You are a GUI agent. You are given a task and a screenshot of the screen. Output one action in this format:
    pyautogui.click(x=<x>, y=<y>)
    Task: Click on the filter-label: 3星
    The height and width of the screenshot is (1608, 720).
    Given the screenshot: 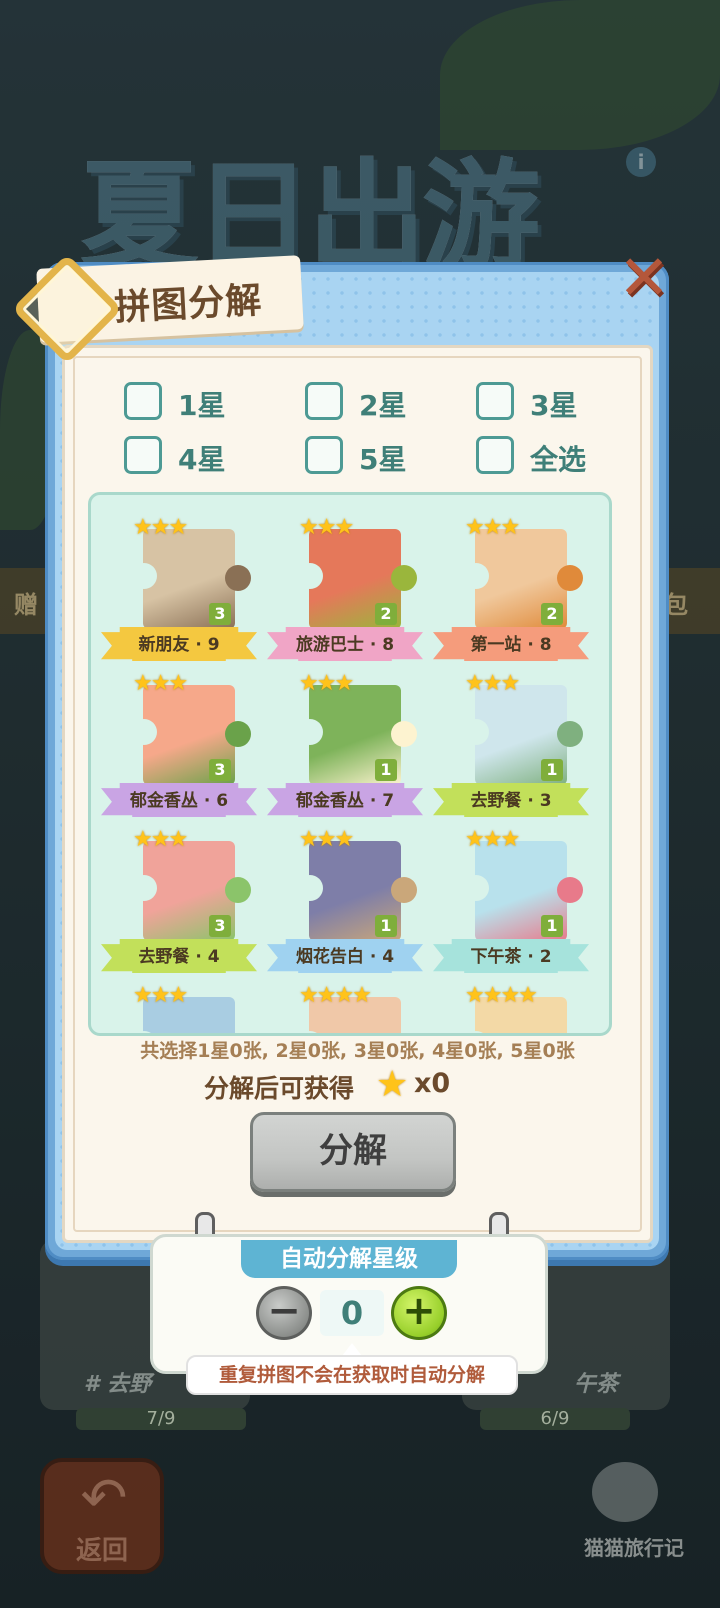 What is the action you would take?
    pyautogui.click(x=554, y=405)
    